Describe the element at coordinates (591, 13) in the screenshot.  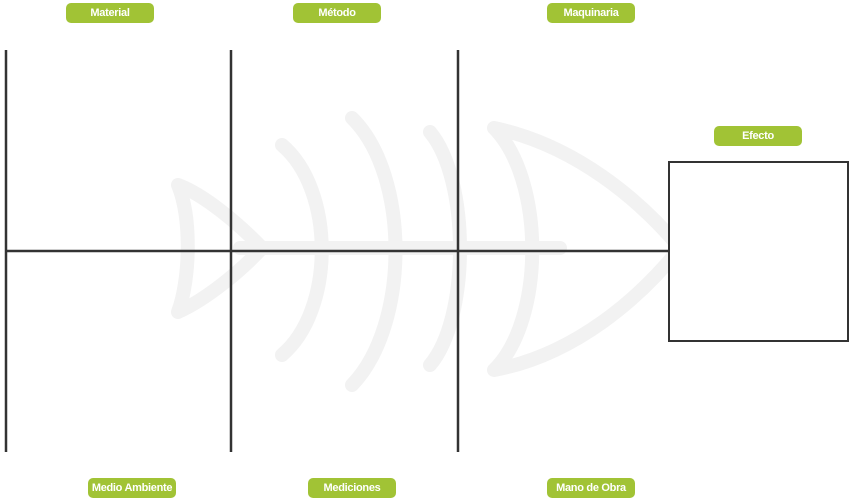
I see `category-label-maquinaria: Maquinaria` at that location.